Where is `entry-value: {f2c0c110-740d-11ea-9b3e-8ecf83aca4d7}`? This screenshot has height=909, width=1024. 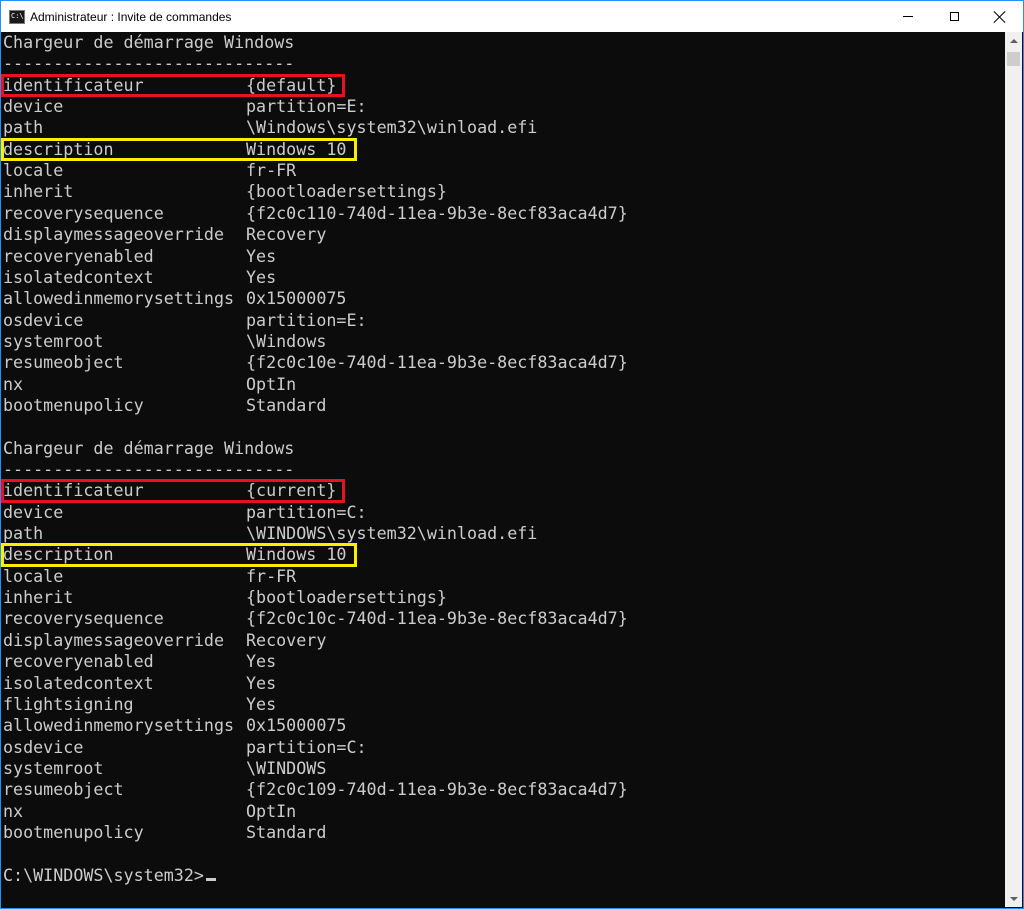 entry-value: {f2c0c110-740d-11ea-9b3e-8ecf83aca4d7} is located at coordinates (437, 212).